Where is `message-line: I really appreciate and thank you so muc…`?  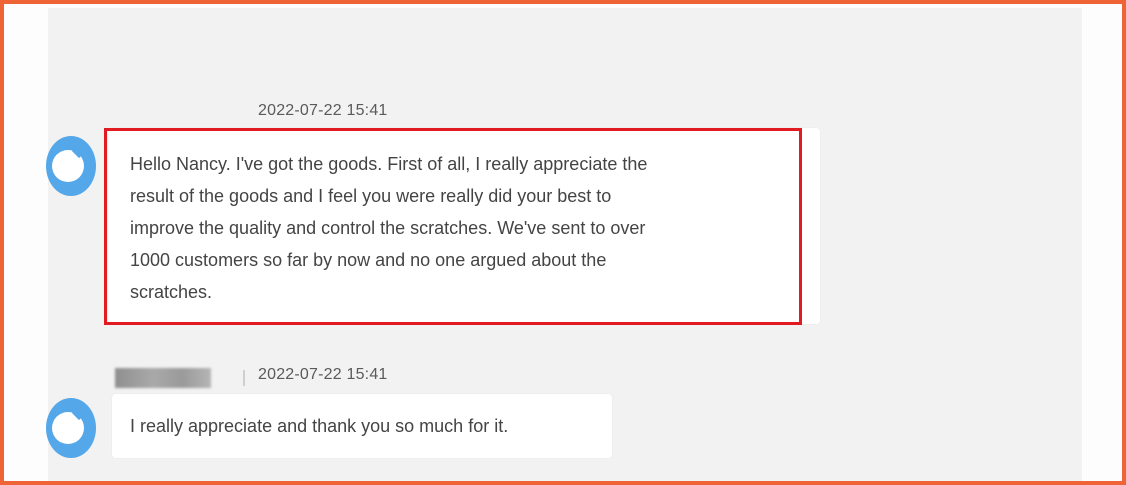
message-line: I really appreciate and thank you so muc… is located at coordinates (319, 426).